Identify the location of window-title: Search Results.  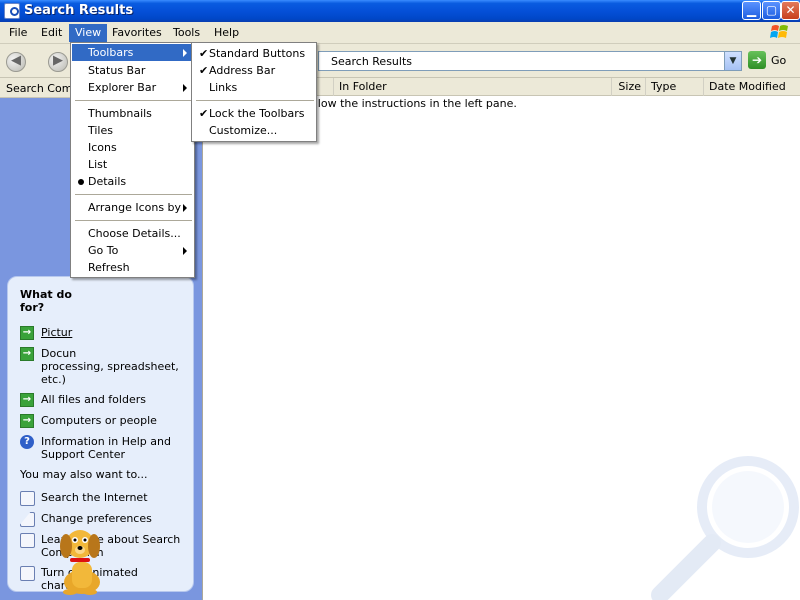
(79, 10).